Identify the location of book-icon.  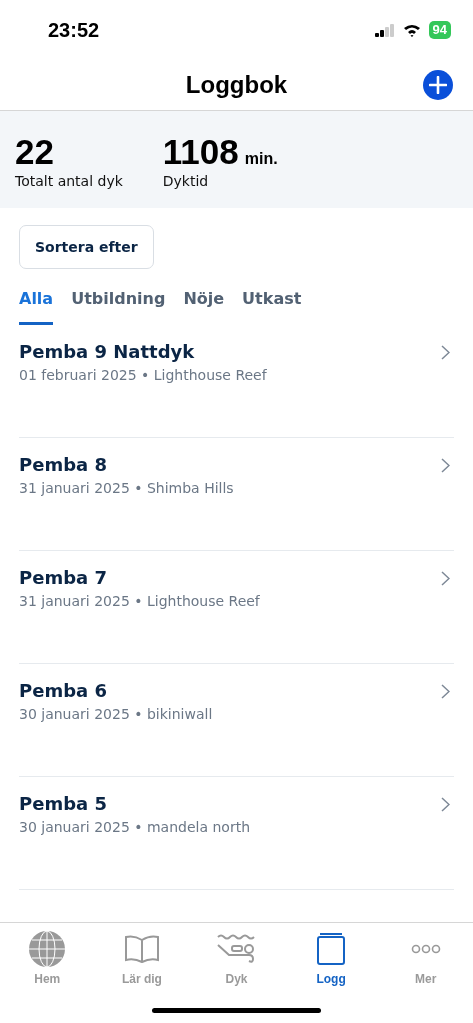
(141, 949).